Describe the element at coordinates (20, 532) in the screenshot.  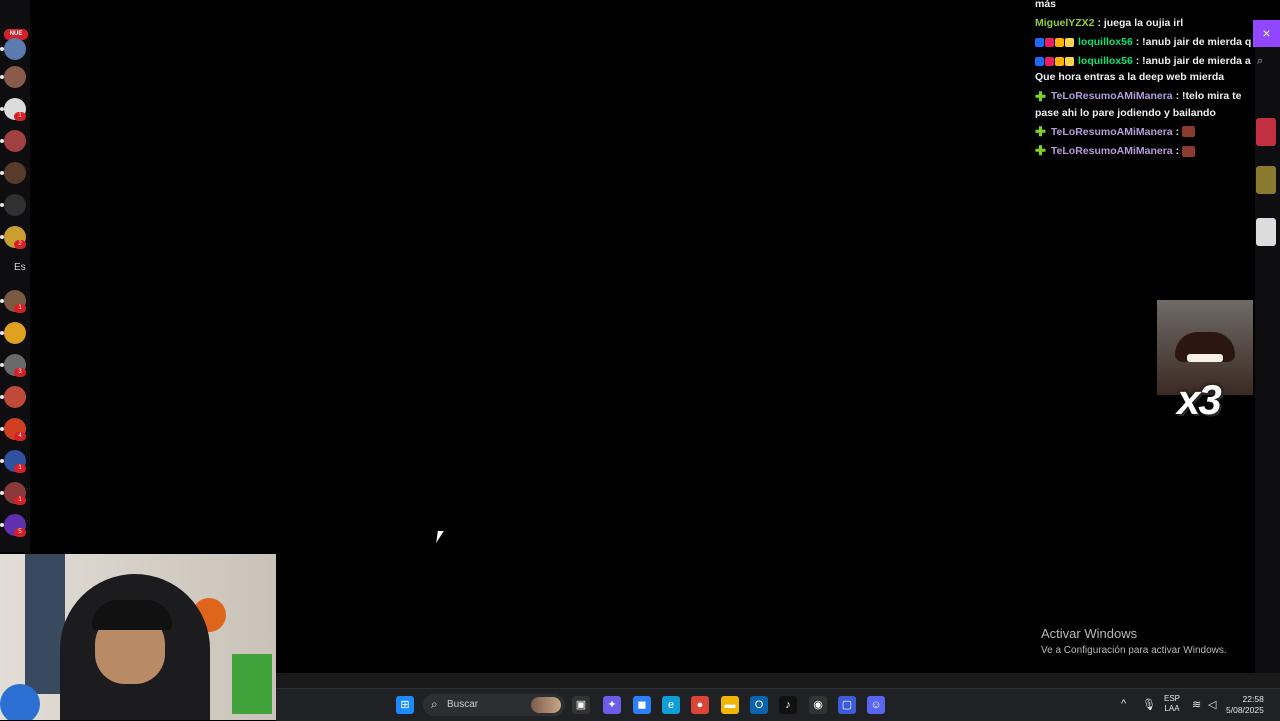
I see `sidebar-count-badge: 5` at that location.